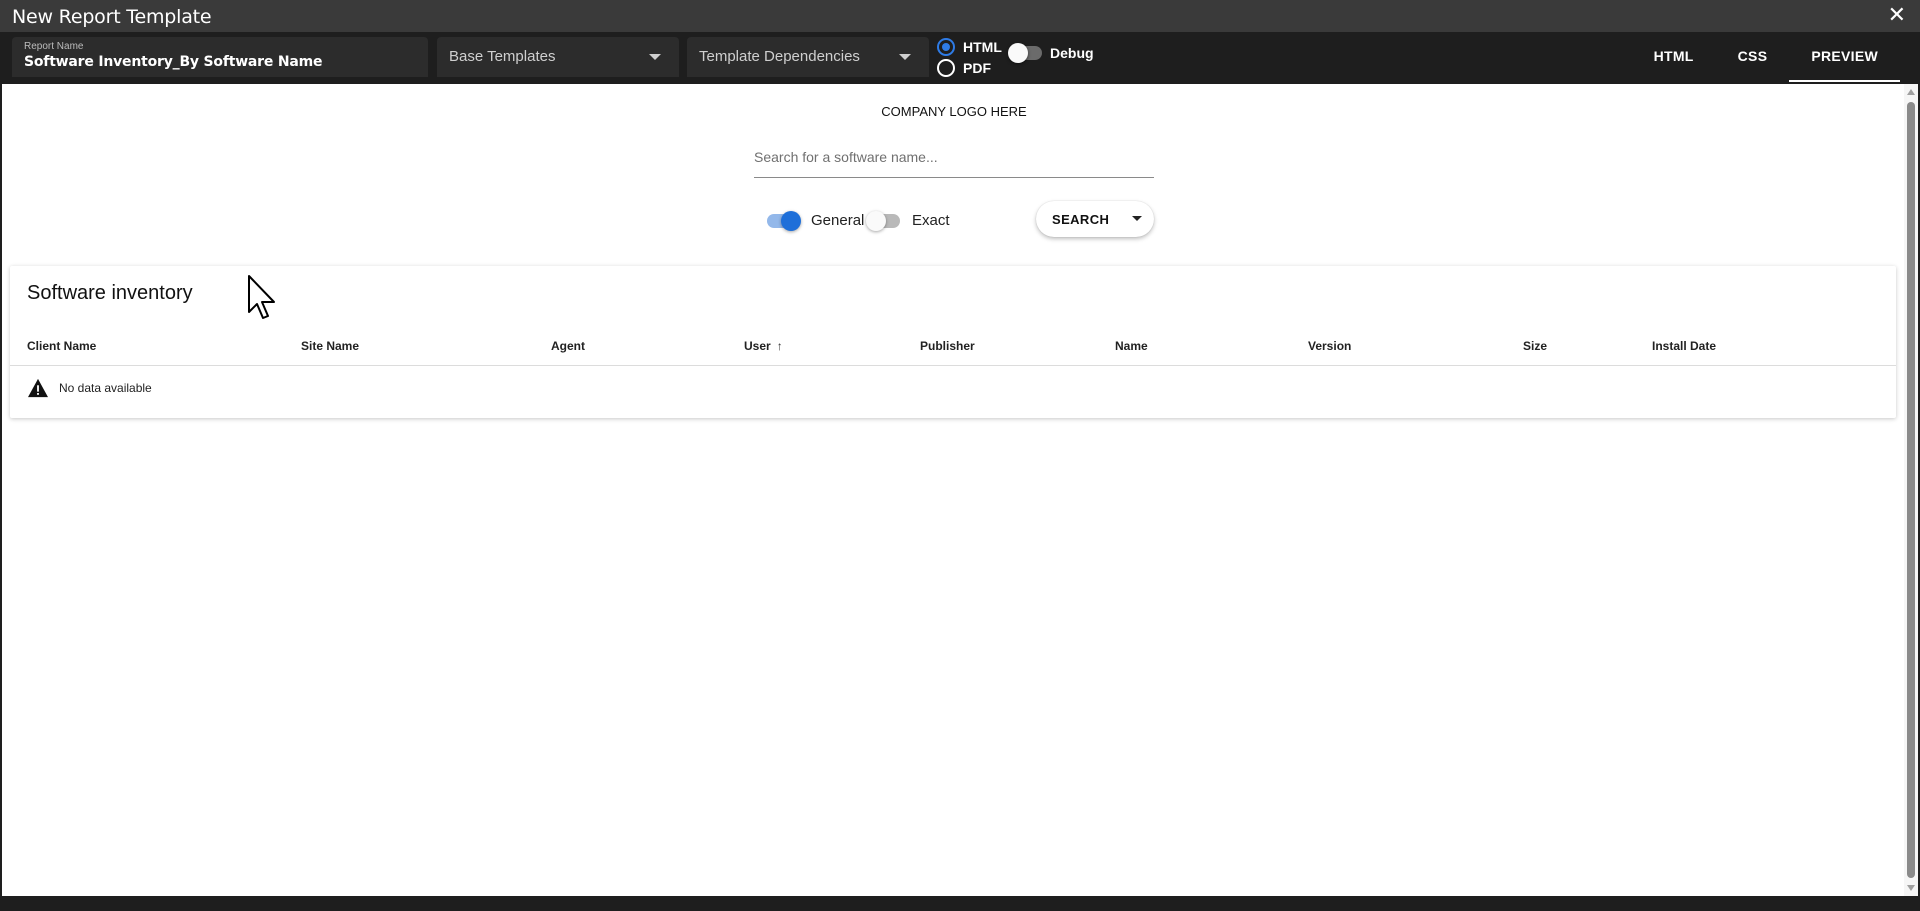 The height and width of the screenshot is (911, 1920). I want to click on column-header-publisher: Publisher, so click(947, 346).